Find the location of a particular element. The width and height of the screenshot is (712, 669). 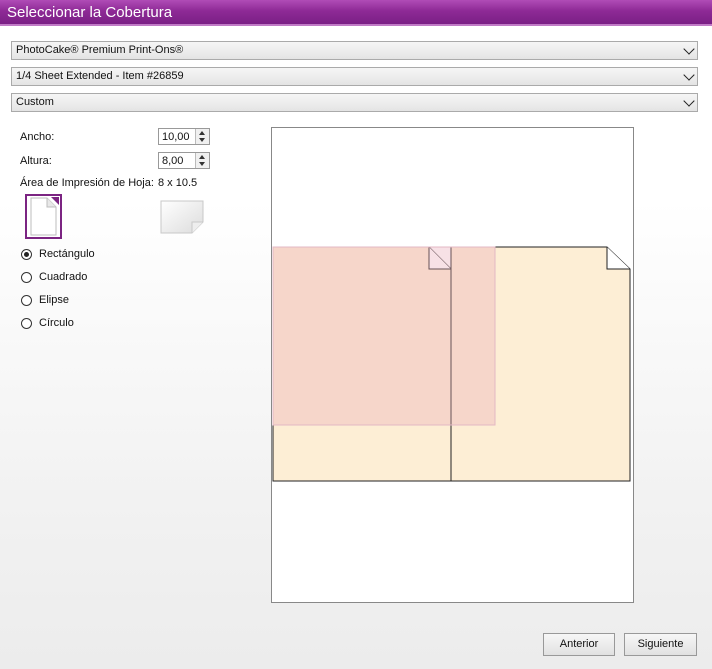

width-input: 10,00 is located at coordinates (176, 137).